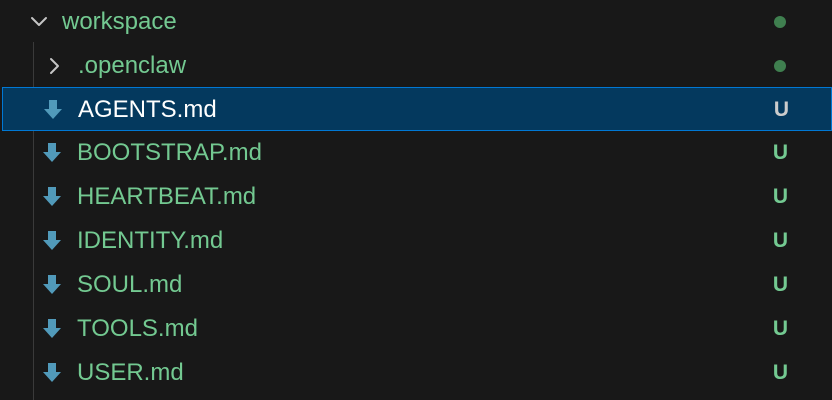 The height and width of the screenshot is (400, 832). What do you see at coordinates (416, 285) in the screenshot?
I see `file-row-soul: SOUL.md U` at bounding box center [416, 285].